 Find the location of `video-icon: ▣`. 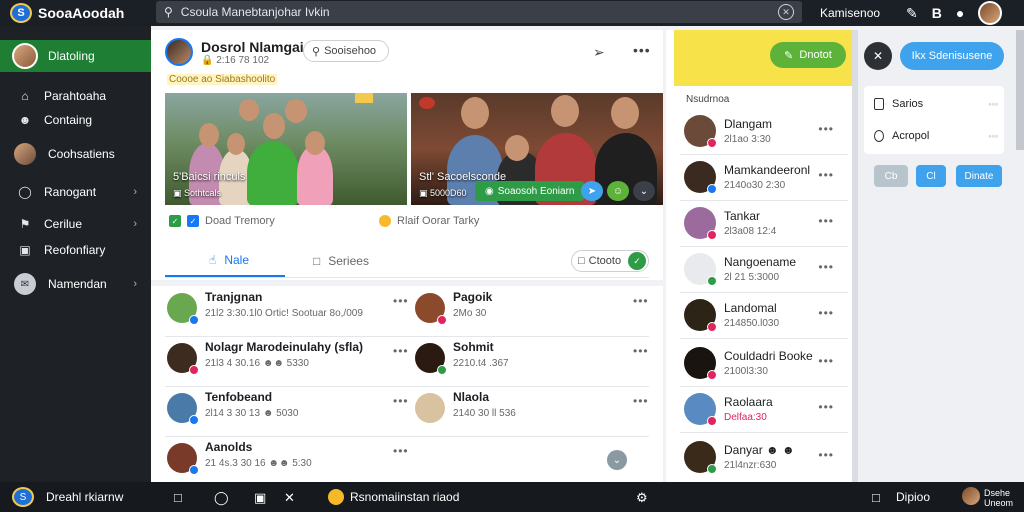

video-icon: ▣ is located at coordinates (260, 498).